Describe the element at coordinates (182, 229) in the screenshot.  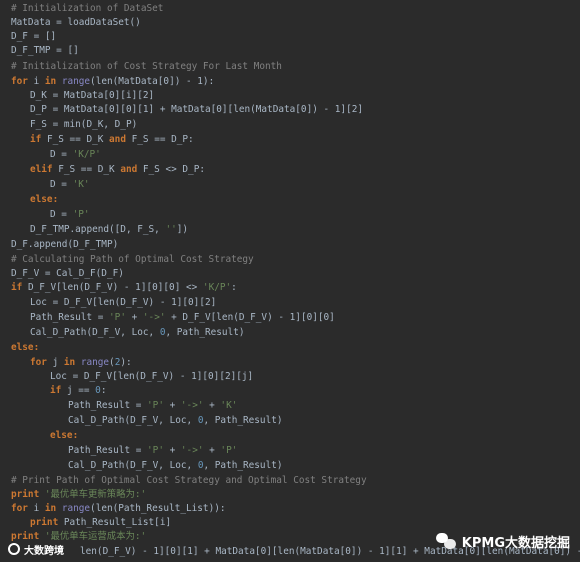
I see `code-token: ])` at that location.